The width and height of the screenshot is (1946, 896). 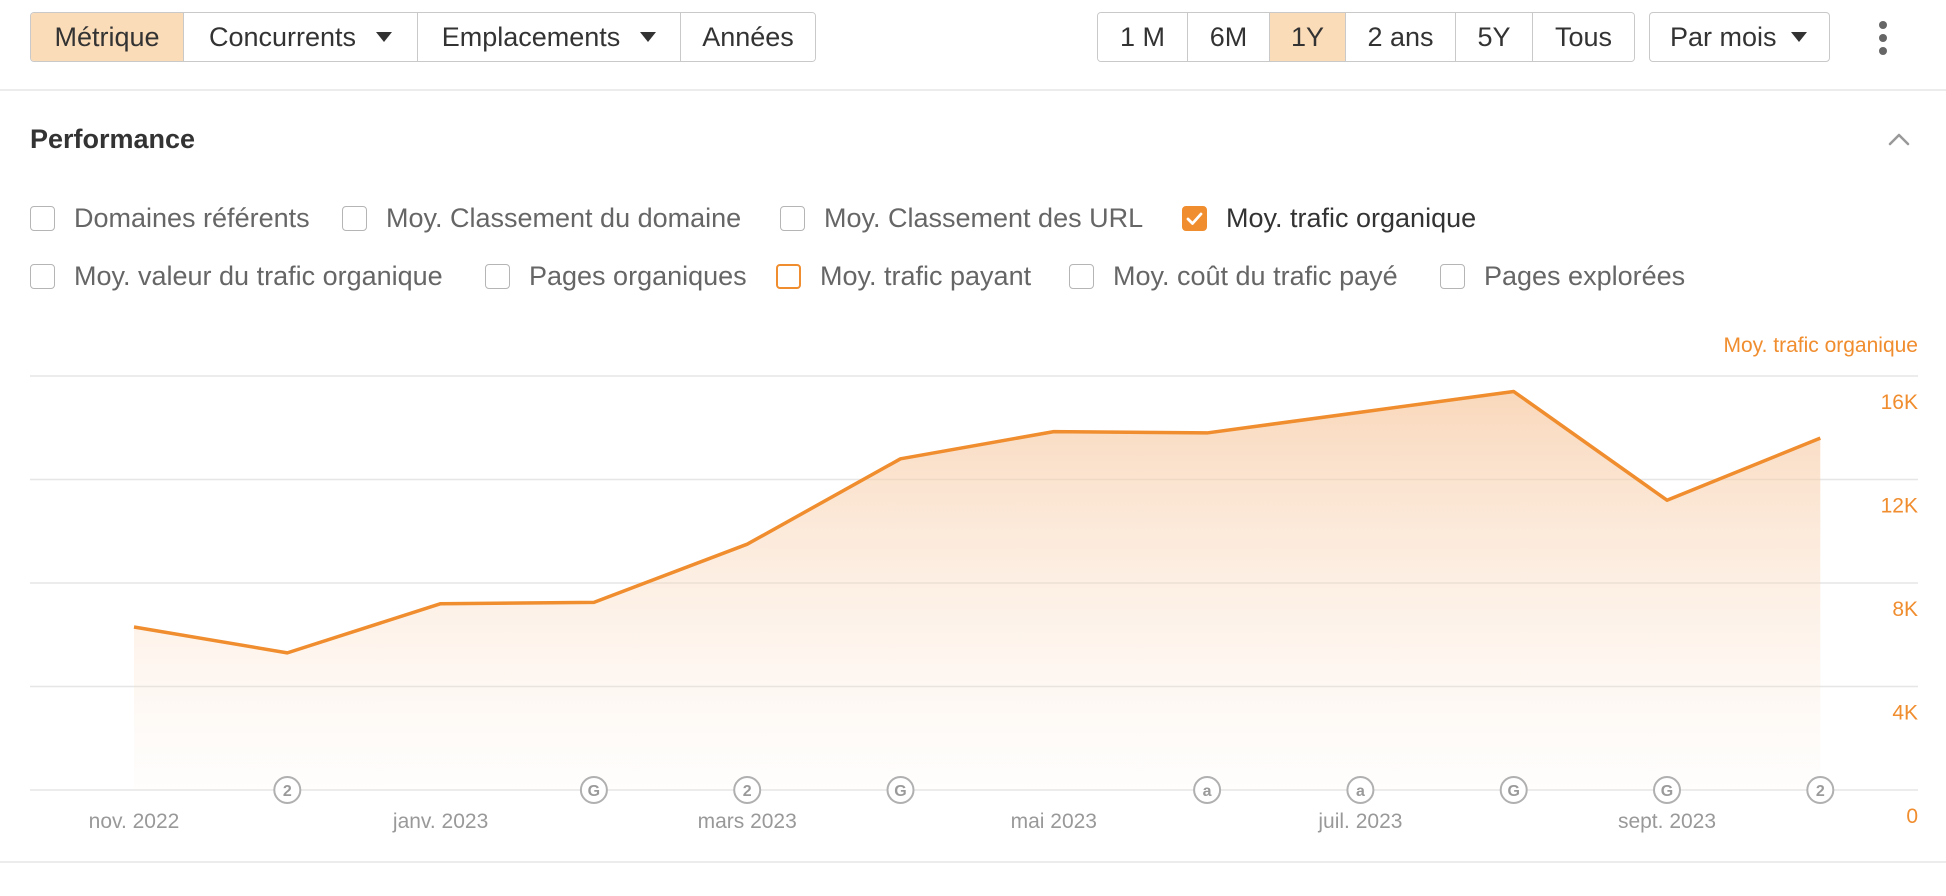 I want to click on tab-annees: Années, so click(x=748, y=37).